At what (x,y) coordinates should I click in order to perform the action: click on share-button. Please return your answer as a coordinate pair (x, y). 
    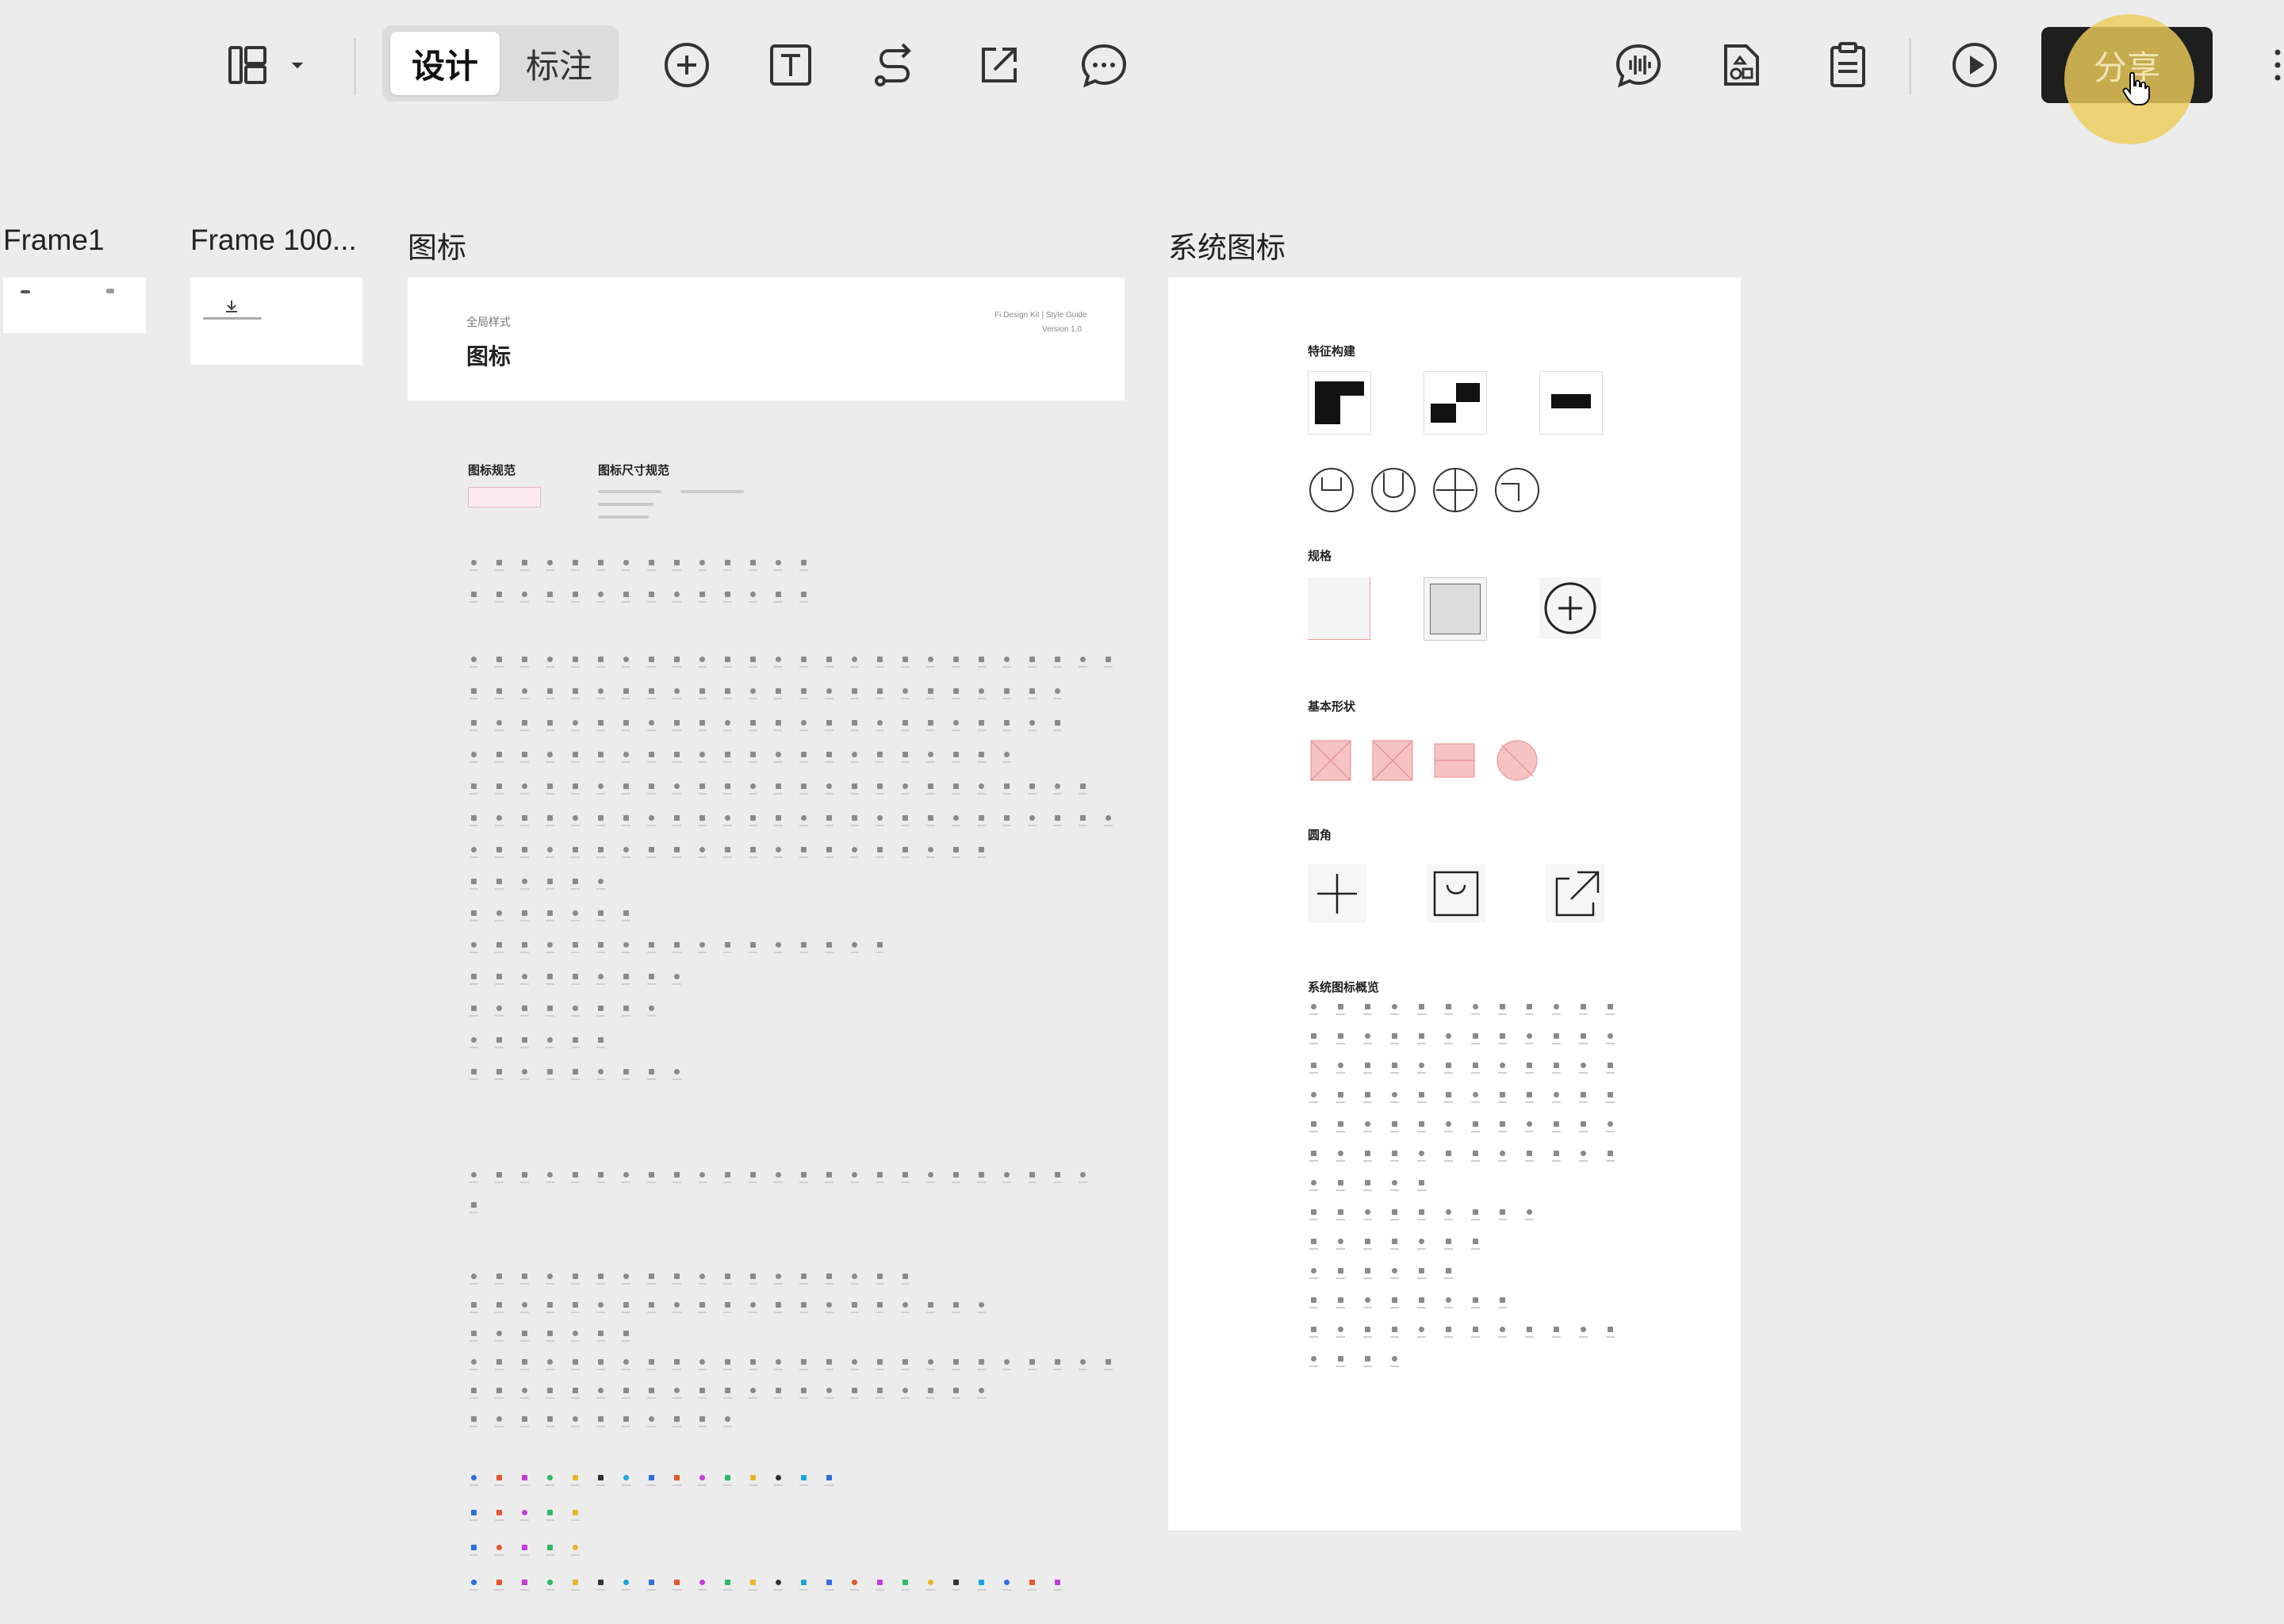
    Looking at the image, I should click on (2127, 65).